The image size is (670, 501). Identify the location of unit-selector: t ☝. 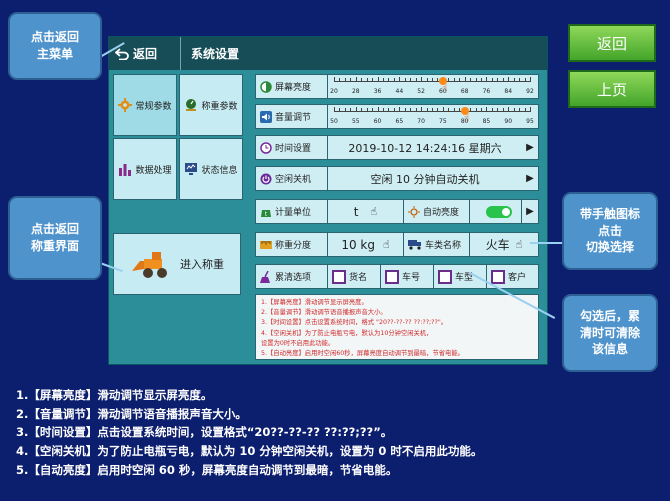
(366, 211).